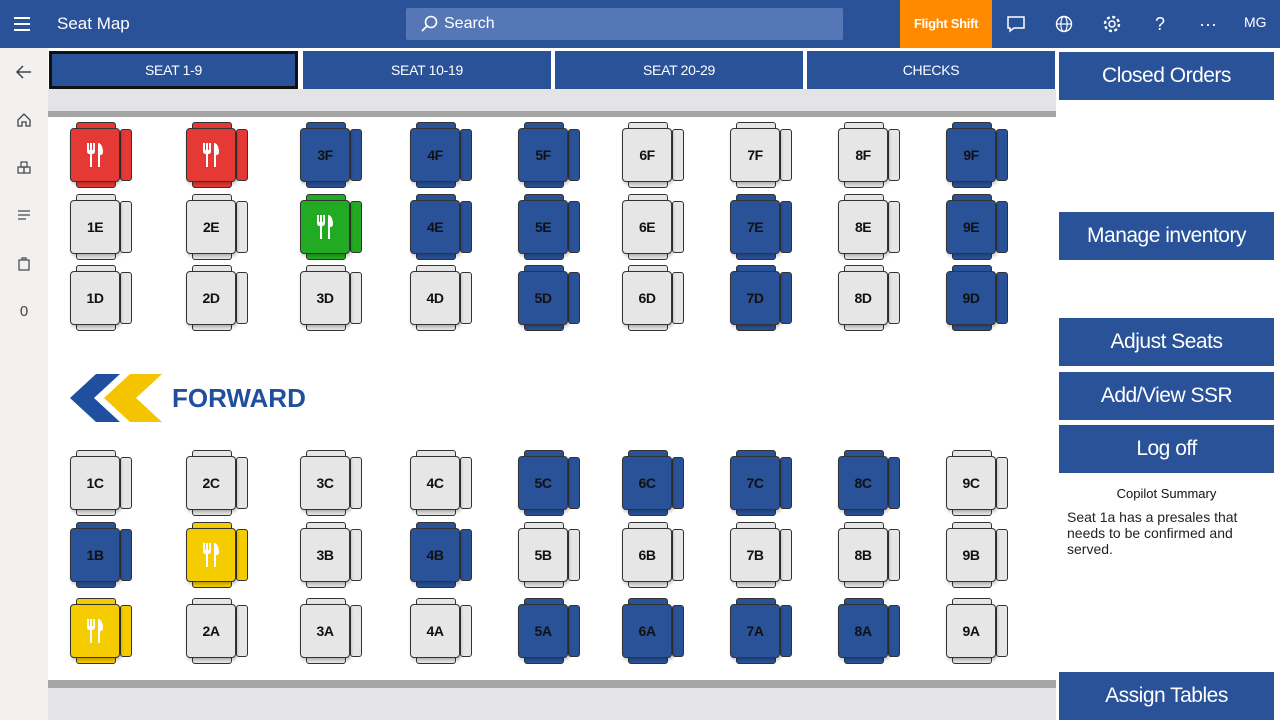 The height and width of the screenshot is (720, 1280). Describe the element at coordinates (211, 227) in the screenshot. I see `seat-label: 2E` at that location.